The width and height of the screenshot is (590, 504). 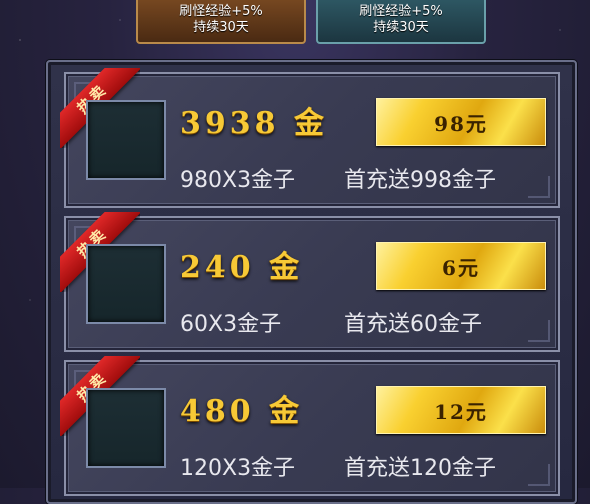 I want to click on buff-button-exp-teal: 刷怪经验+5% 持续30天, so click(x=401, y=22).